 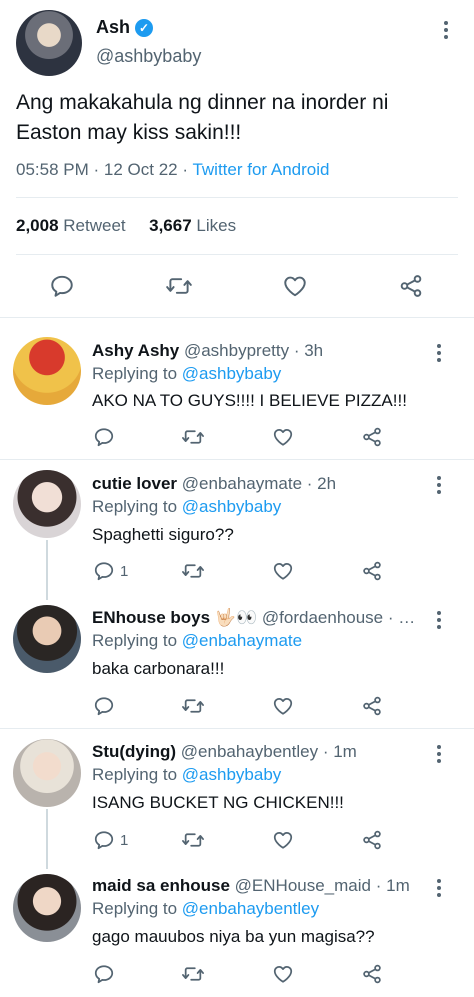 I want to click on replying-mention: @enbahaymate, so click(x=242, y=640).